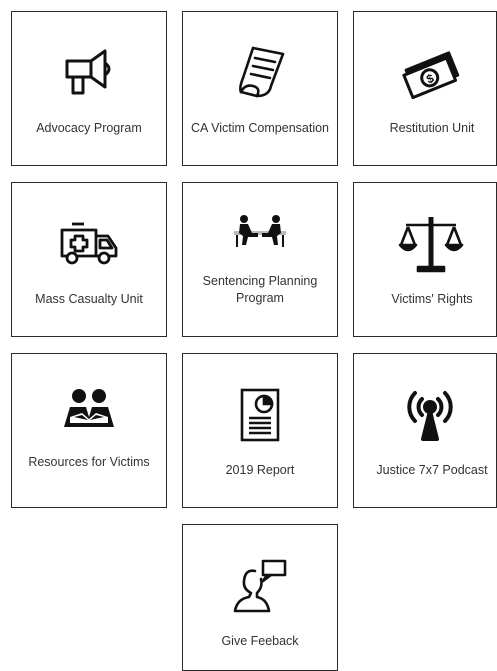 The height and width of the screenshot is (671, 497). What do you see at coordinates (432, 470) in the screenshot?
I see `tile-label: Justice 7x7 Podcast` at bounding box center [432, 470].